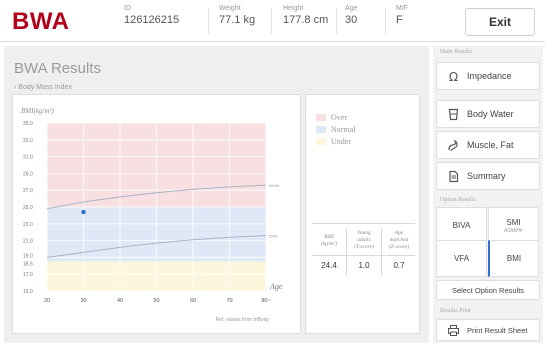  I want to click on weight-label: Weight, so click(230, 8).